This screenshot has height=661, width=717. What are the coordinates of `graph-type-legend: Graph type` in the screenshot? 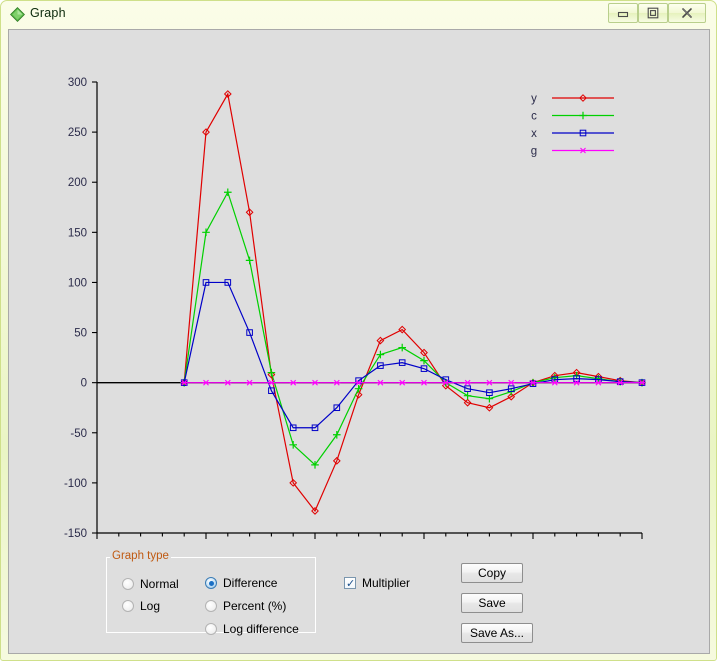 It's located at (140, 556).